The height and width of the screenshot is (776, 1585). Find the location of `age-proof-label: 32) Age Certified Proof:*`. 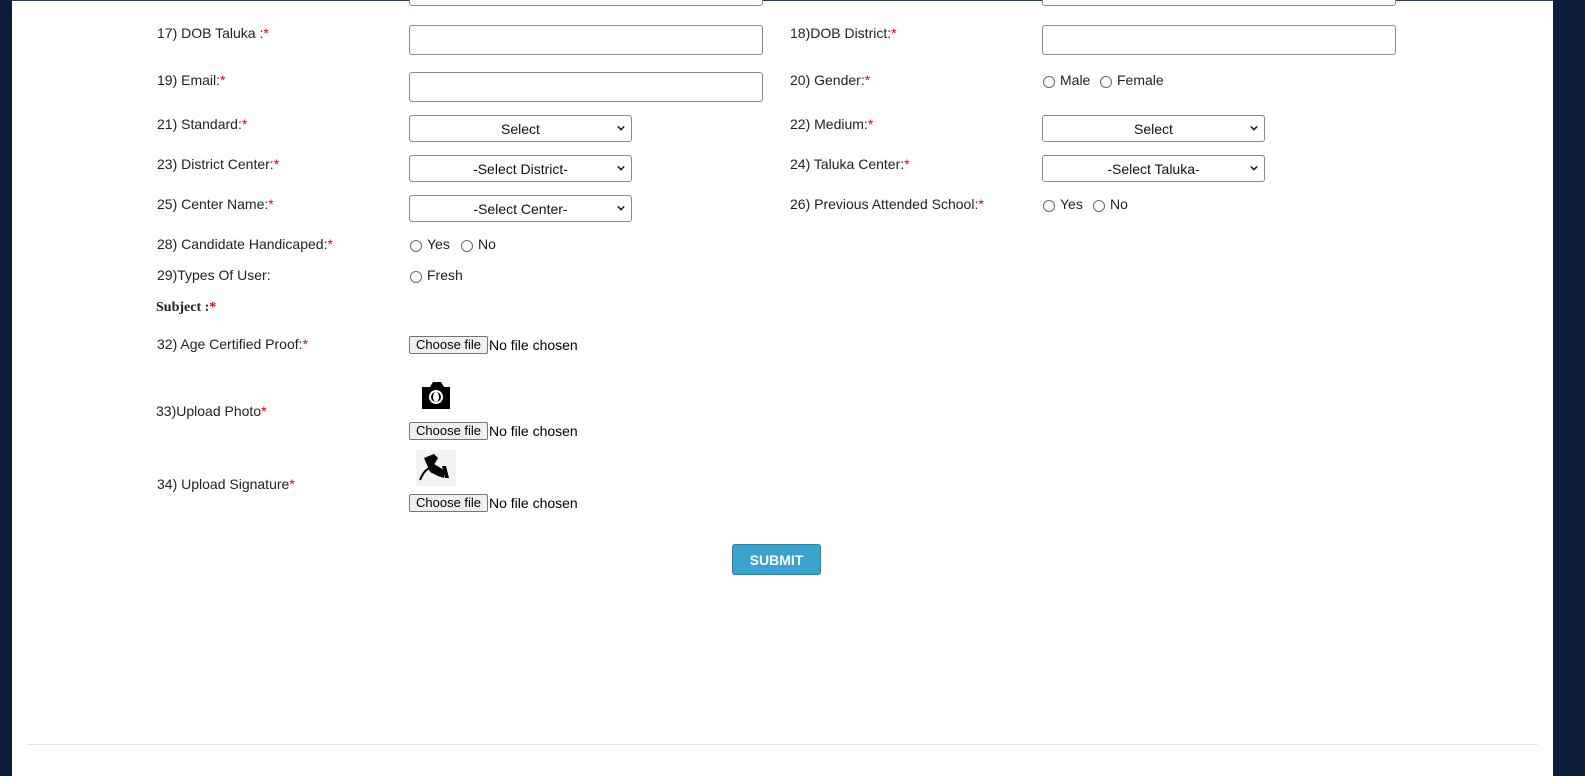

age-proof-label: 32) Age Certified Proof:* is located at coordinates (232, 344).